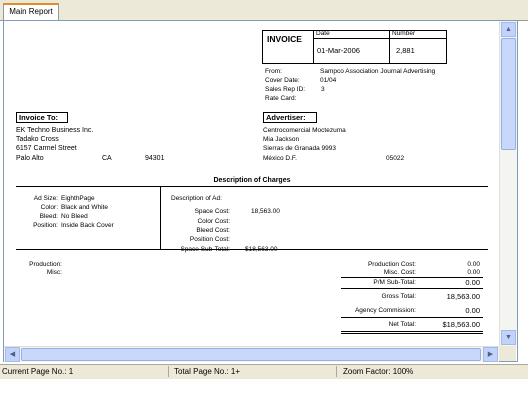 Image resolution: width=528 pixels, height=394 pixels. What do you see at coordinates (463, 296) in the screenshot?
I see `gross-total-value: 18,563.00` at bounding box center [463, 296].